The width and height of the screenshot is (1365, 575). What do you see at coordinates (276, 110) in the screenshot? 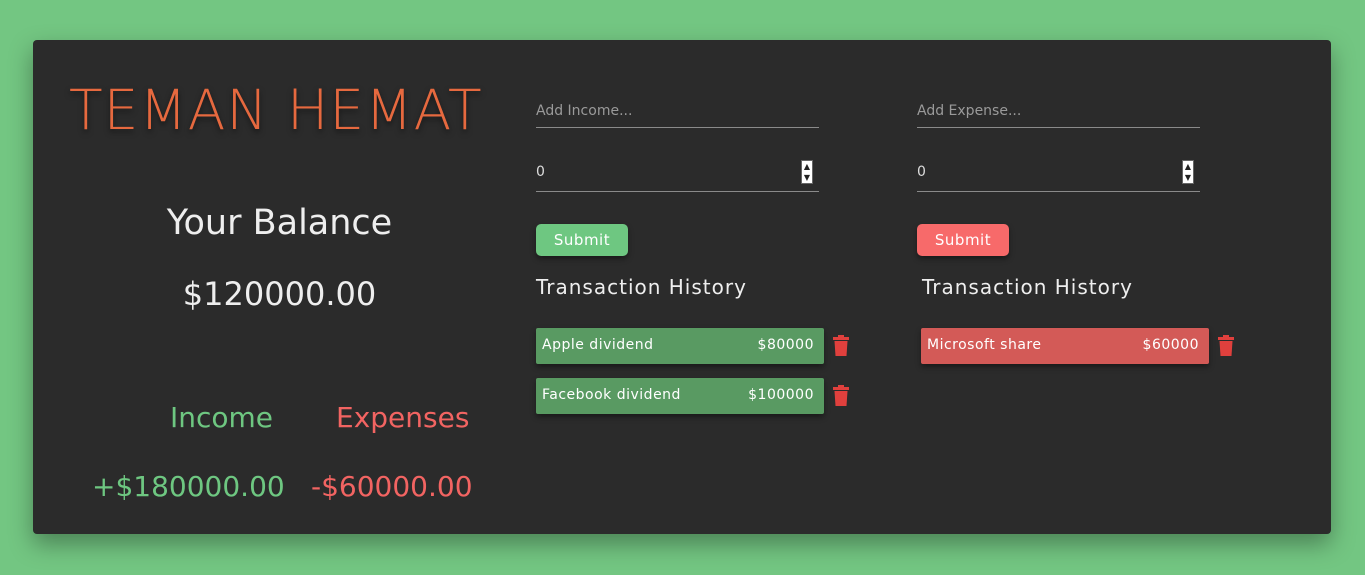
I see `app-title: TEMAN HEMAT` at bounding box center [276, 110].